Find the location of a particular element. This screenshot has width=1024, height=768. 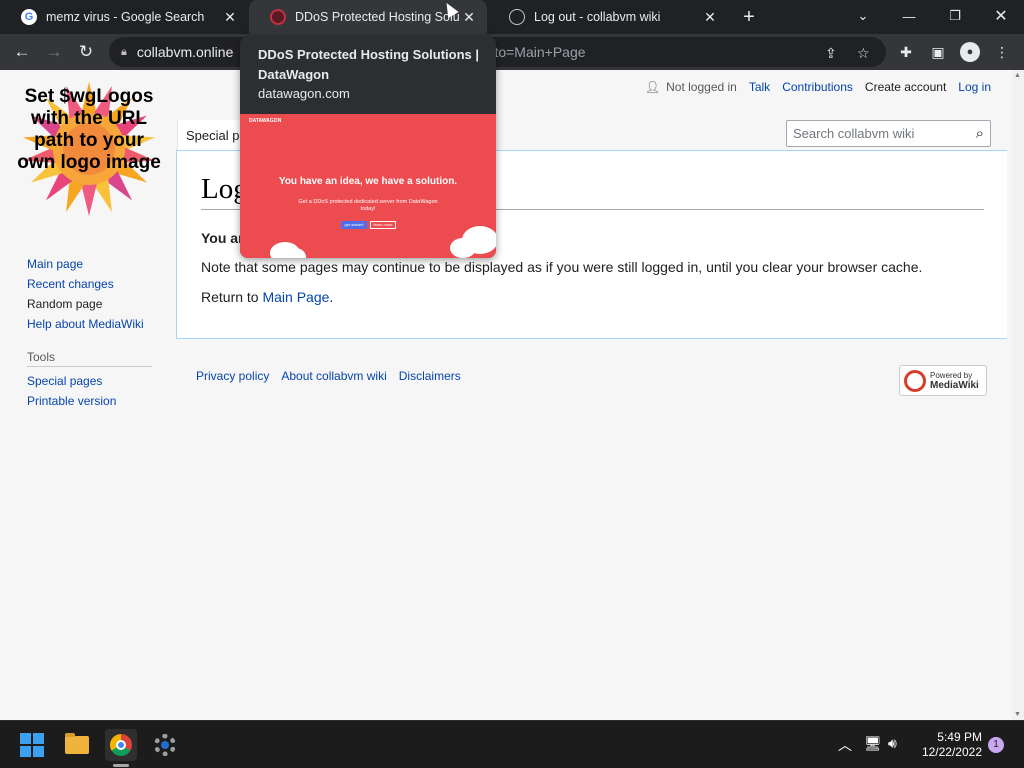

user-icon: 👤︎ is located at coordinates (652, 87).